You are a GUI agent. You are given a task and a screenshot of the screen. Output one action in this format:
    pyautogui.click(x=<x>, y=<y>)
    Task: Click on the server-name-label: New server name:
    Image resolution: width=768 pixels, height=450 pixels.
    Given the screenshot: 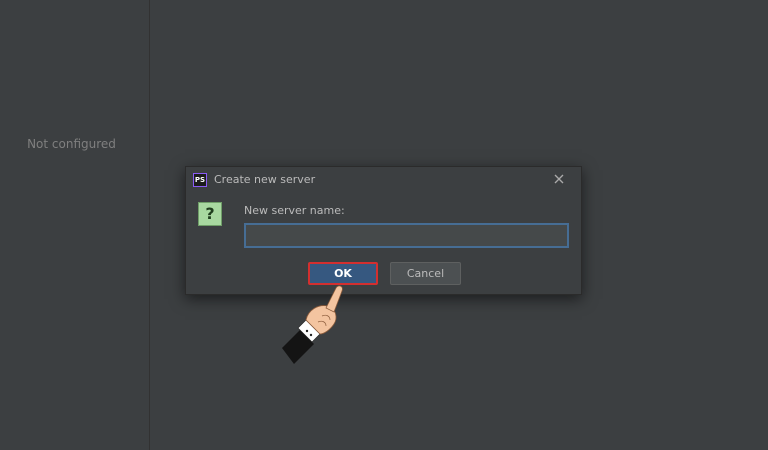 What is the action you would take?
    pyautogui.click(x=294, y=210)
    